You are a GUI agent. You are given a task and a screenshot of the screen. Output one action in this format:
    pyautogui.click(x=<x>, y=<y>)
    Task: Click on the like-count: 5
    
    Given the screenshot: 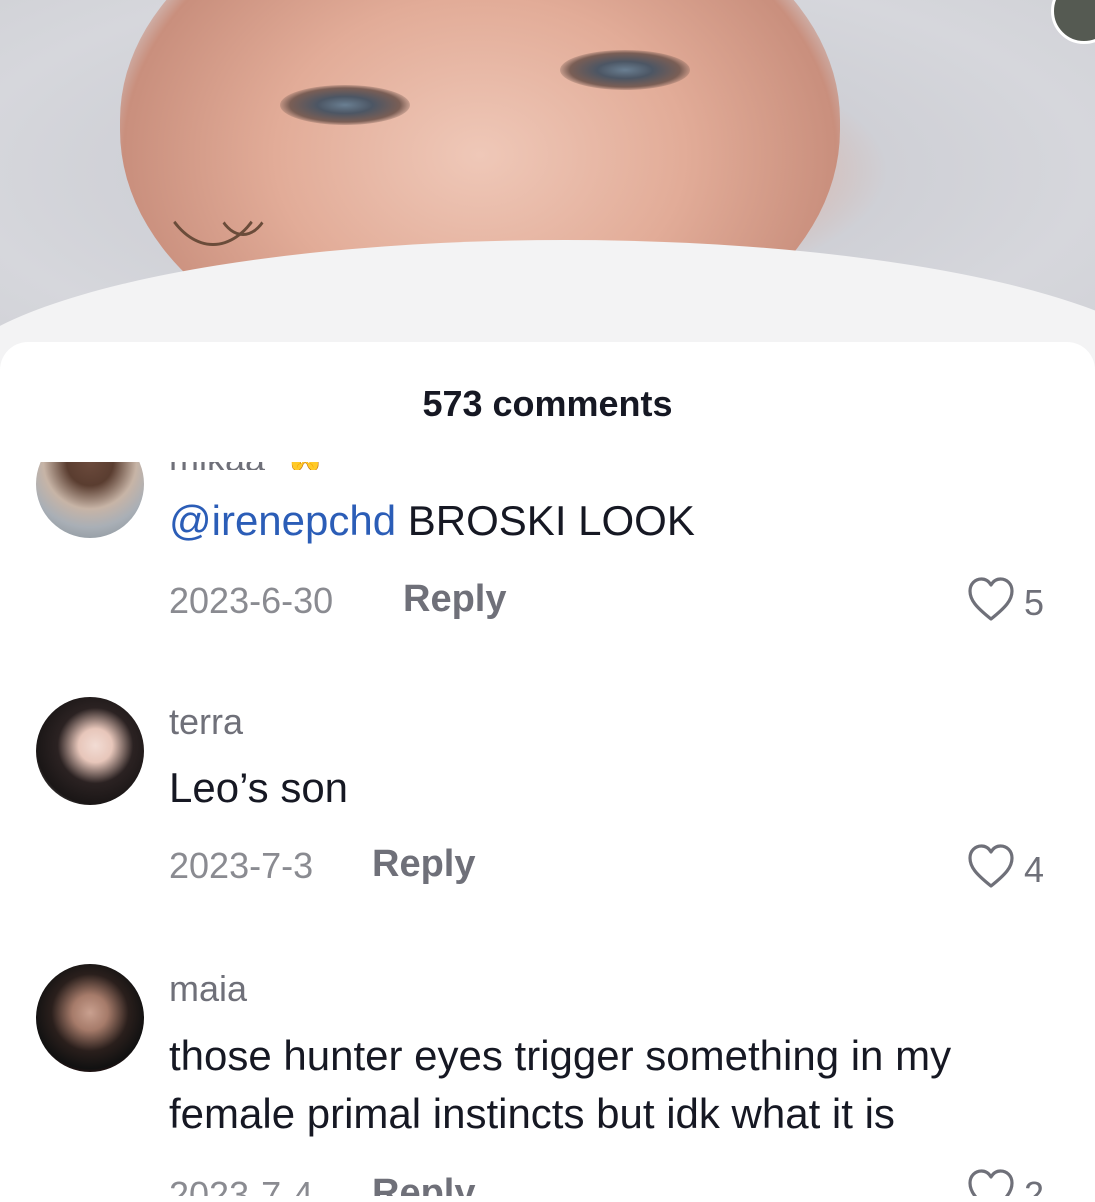 What is the action you would take?
    pyautogui.click(x=1034, y=602)
    